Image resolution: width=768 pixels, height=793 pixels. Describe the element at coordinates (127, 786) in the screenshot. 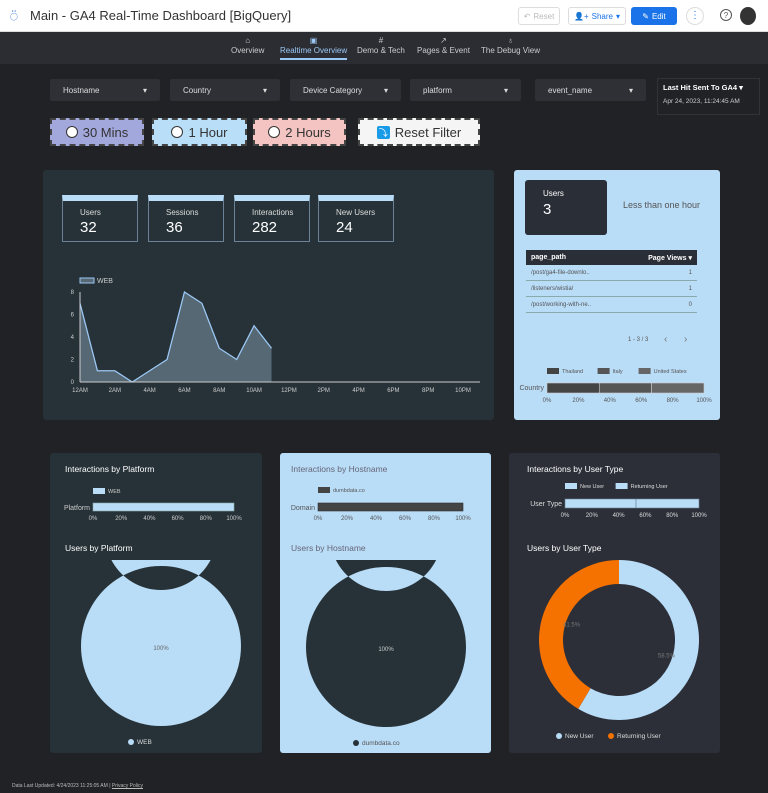

I see `privacy-policy-link: Privacy Policy` at that location.